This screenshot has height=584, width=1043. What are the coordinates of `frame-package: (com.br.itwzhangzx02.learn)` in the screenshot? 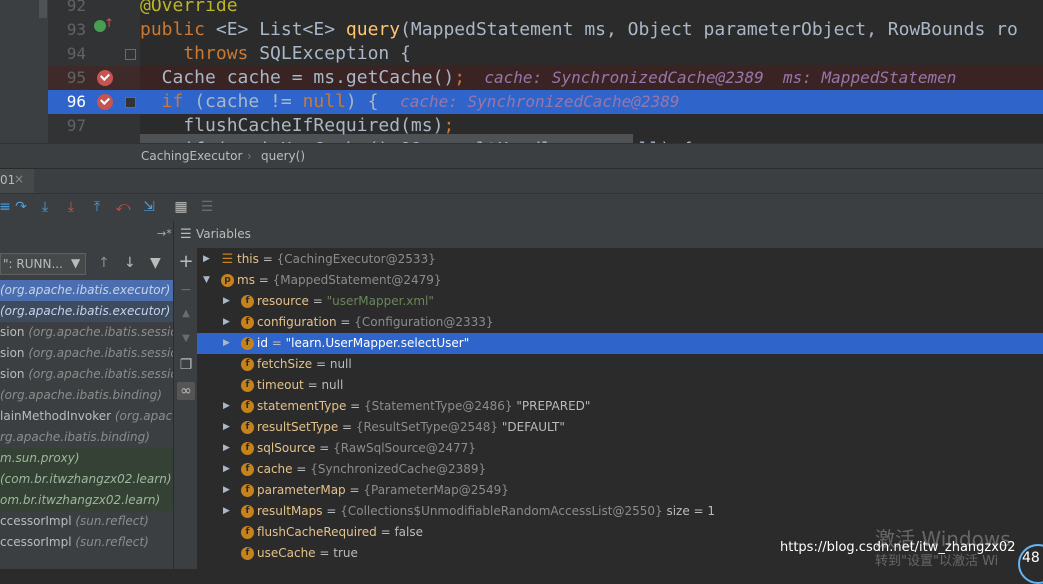 It's located at (86, 479).